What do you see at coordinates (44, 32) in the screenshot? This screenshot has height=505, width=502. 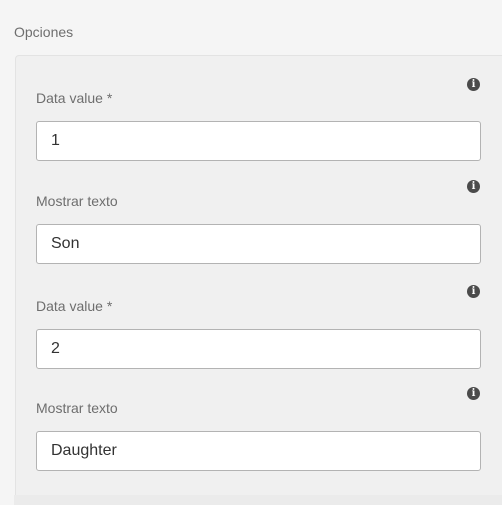 I see `section-title: Opciones` at bounding box center [44, 32].